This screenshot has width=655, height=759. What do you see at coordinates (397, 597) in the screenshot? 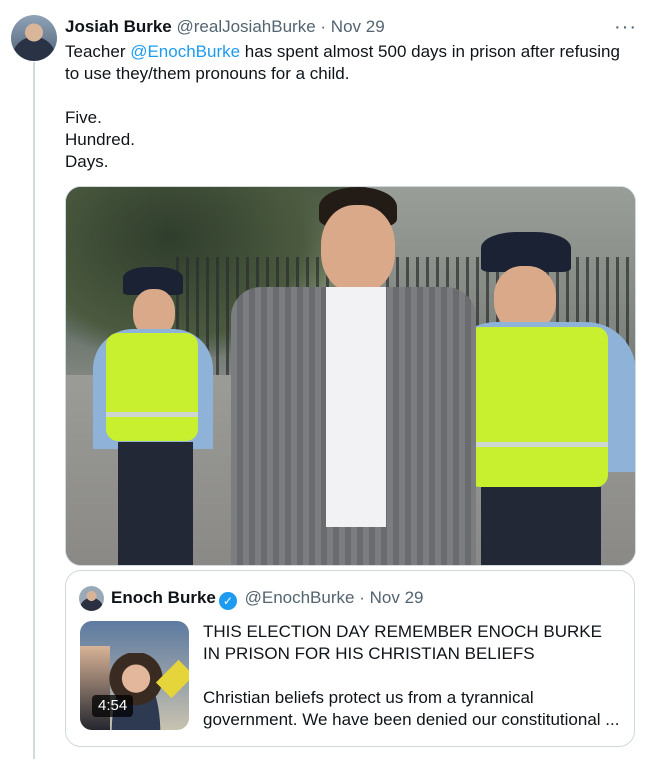
I see `quoted-date: Nov 29` at bounding box center [397, 597].